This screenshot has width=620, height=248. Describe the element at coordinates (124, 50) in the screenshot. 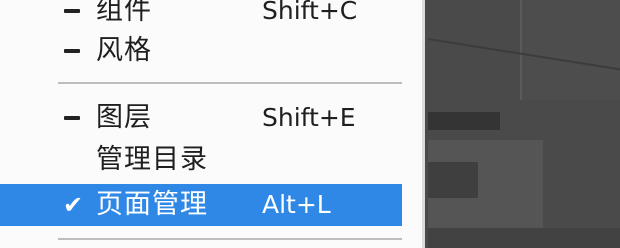

I see `menu-item-label: 风格` at that location.